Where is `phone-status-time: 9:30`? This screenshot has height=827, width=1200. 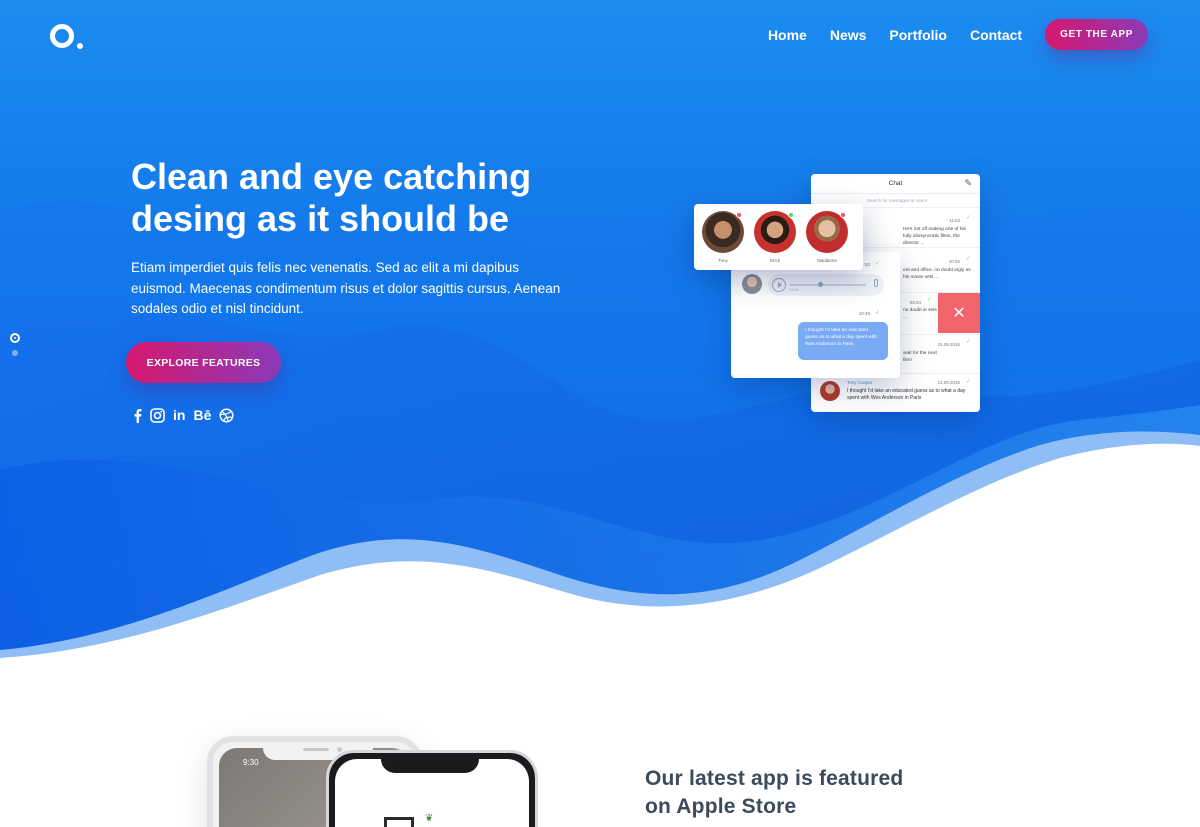 phone-status-time: 9:30 is located at coordinates (251, 762).